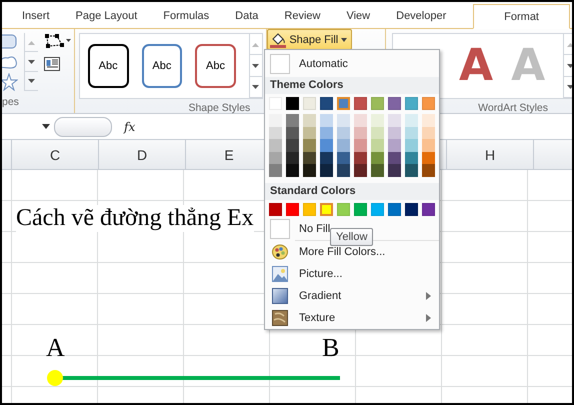  Describe the element at coordinates (280, 318) in the screenshot. I see `texture-square-icon` at that location.